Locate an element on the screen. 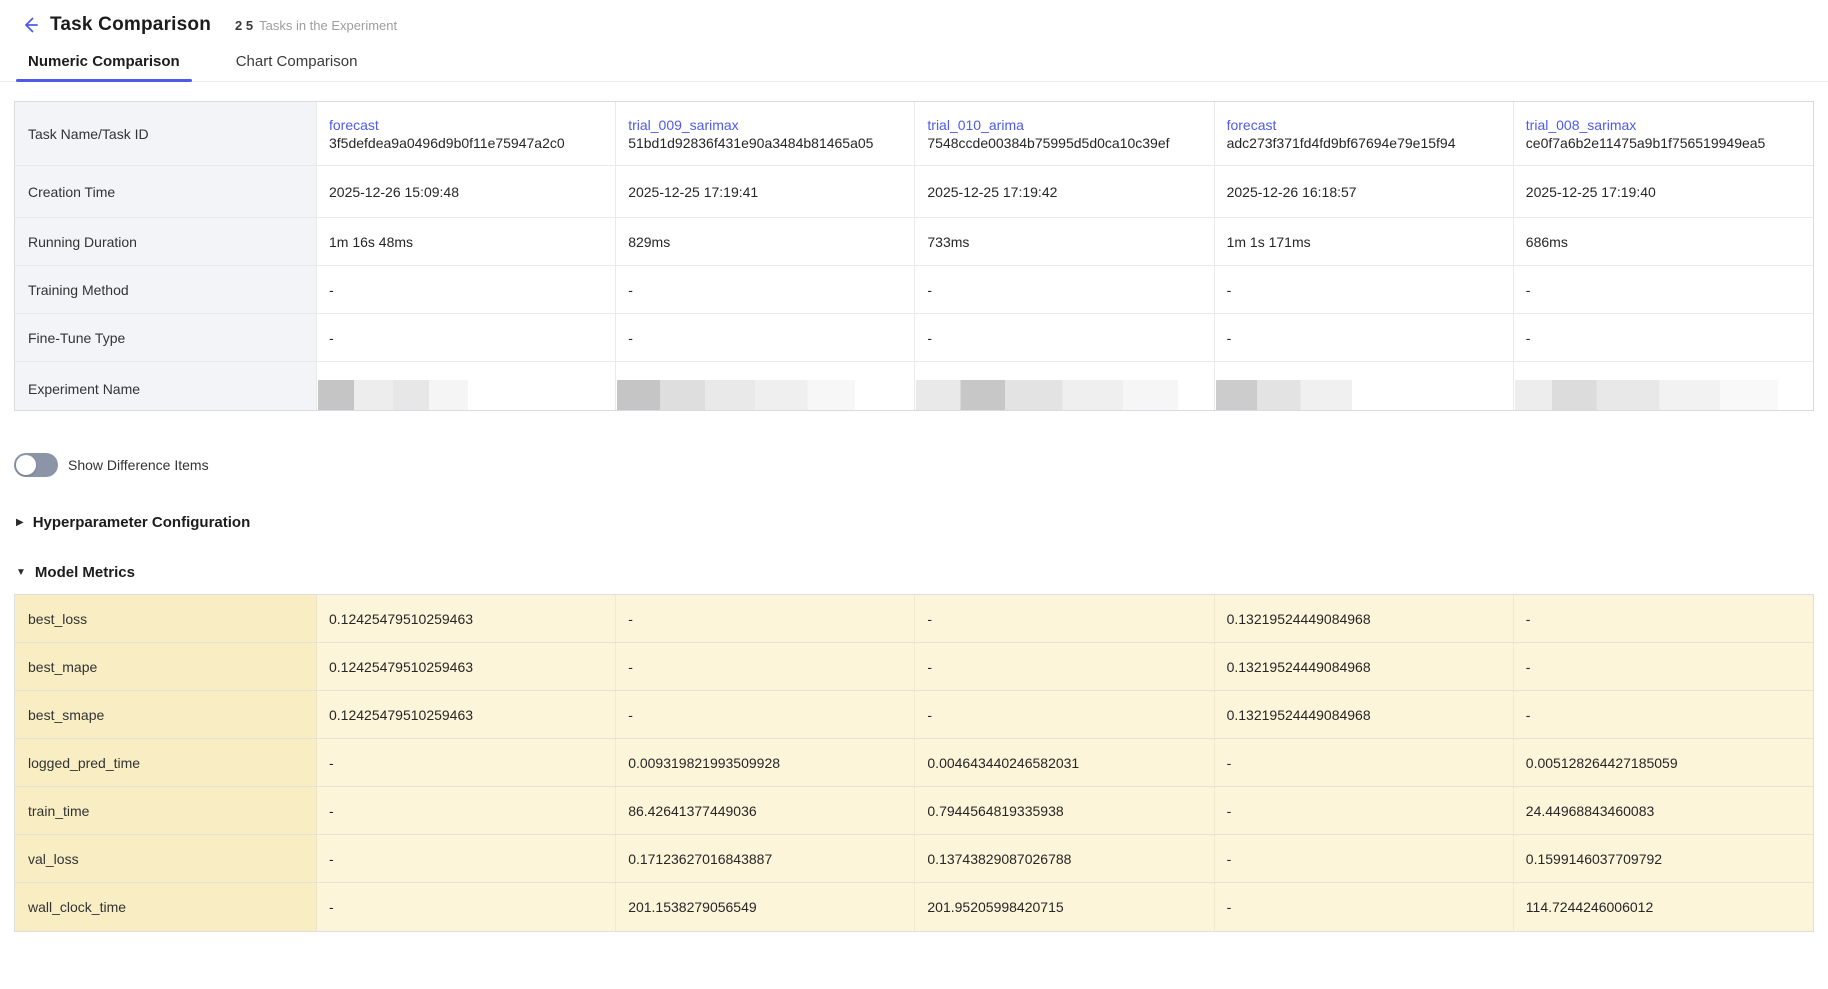  metric-name: train_time is located at coordinates (166, 810).